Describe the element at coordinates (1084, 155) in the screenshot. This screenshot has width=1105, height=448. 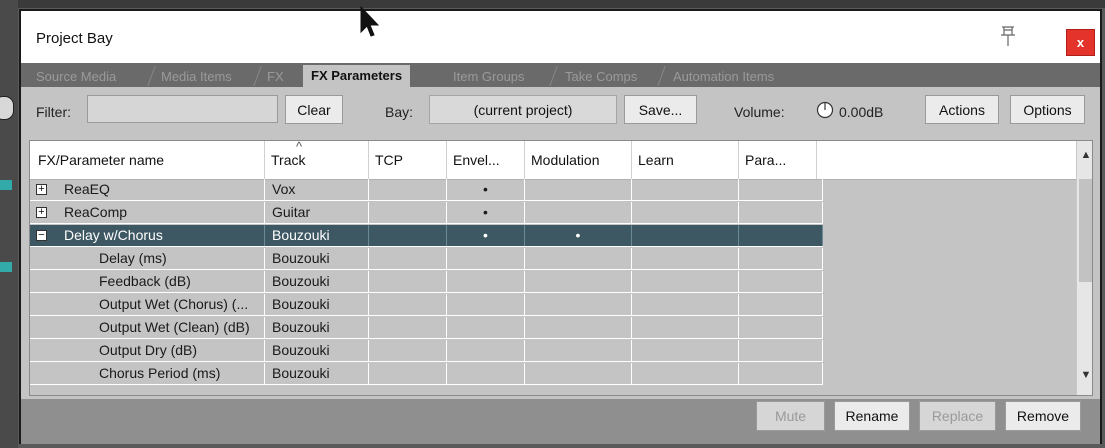
I see `scroll-up-icon: ▲` at that location.